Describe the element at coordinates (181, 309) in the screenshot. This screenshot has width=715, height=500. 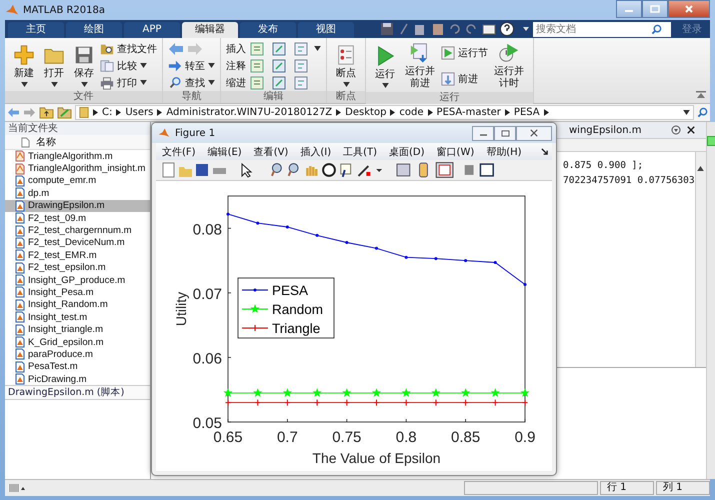
I see `y-axis-label: Utility` at that location.